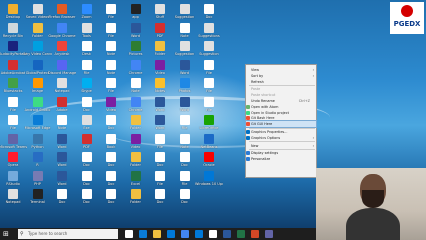 This screenshot has height=240, width=426. Describe the element at coordinates (407, 24) in the screenshot. I see `logo-text: PGEDX` at that location.